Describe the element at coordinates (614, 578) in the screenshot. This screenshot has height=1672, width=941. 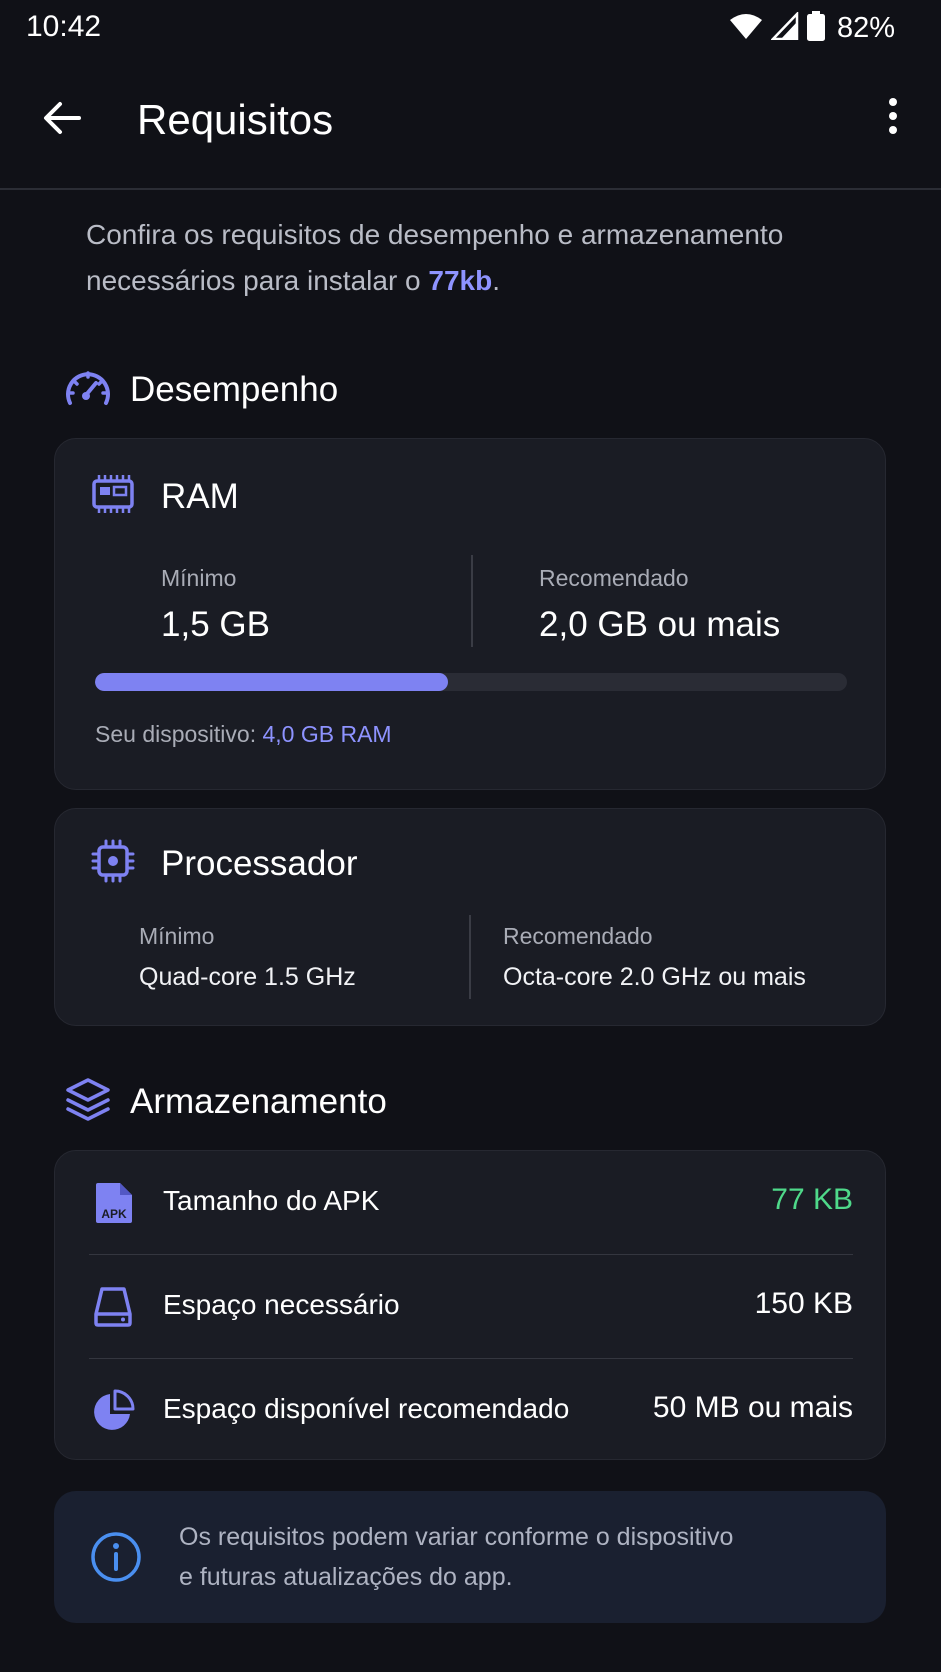
I see `ram-rec-label: Recomendado` at that location.